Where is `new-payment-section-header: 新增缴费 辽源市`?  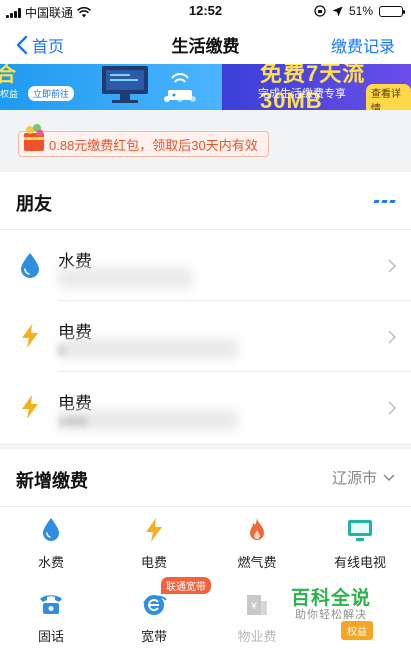
new-payment-section-header: 新增缴费 辽源市 is located at coordinates (205, 478).